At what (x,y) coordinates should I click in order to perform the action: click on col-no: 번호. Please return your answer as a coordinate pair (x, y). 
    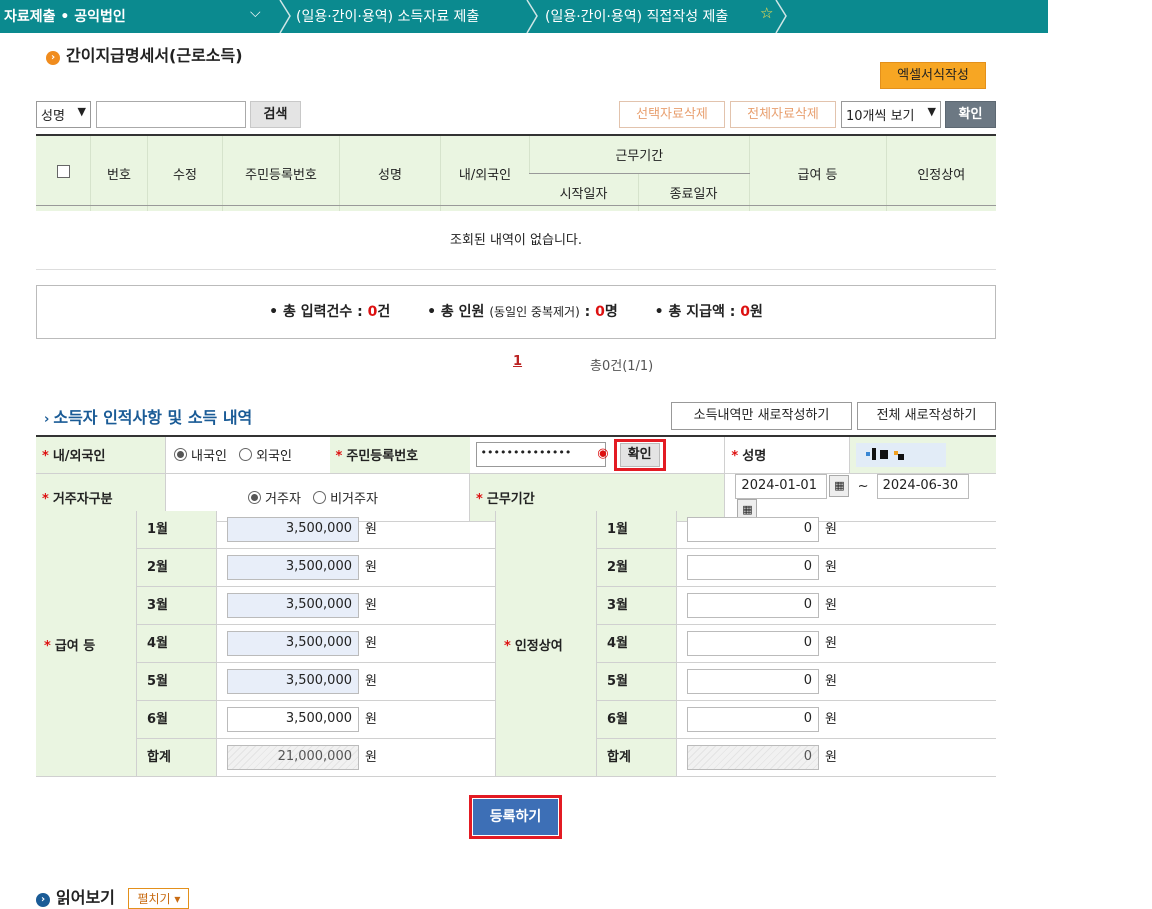
    Looking at the image, I should click on (119, 172).